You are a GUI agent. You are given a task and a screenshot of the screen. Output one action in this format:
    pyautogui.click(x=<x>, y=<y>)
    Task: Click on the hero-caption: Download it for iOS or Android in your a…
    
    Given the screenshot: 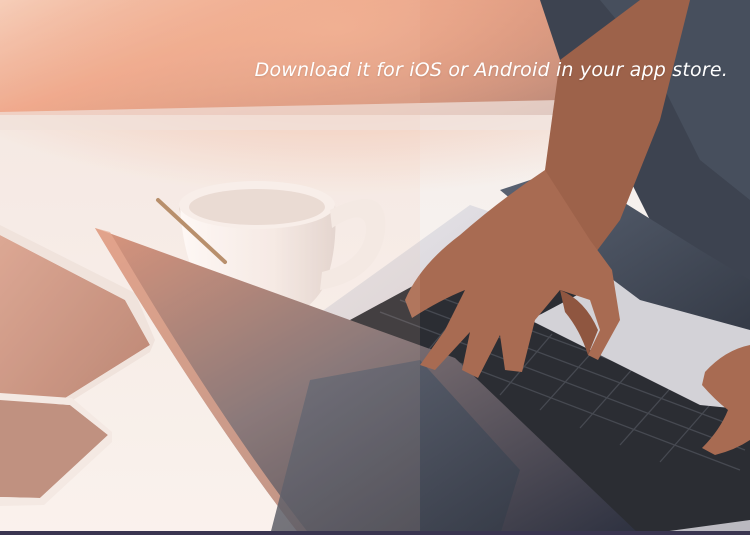 What is the action you would take?
    pyautogui.click(x=491, y=70)
    